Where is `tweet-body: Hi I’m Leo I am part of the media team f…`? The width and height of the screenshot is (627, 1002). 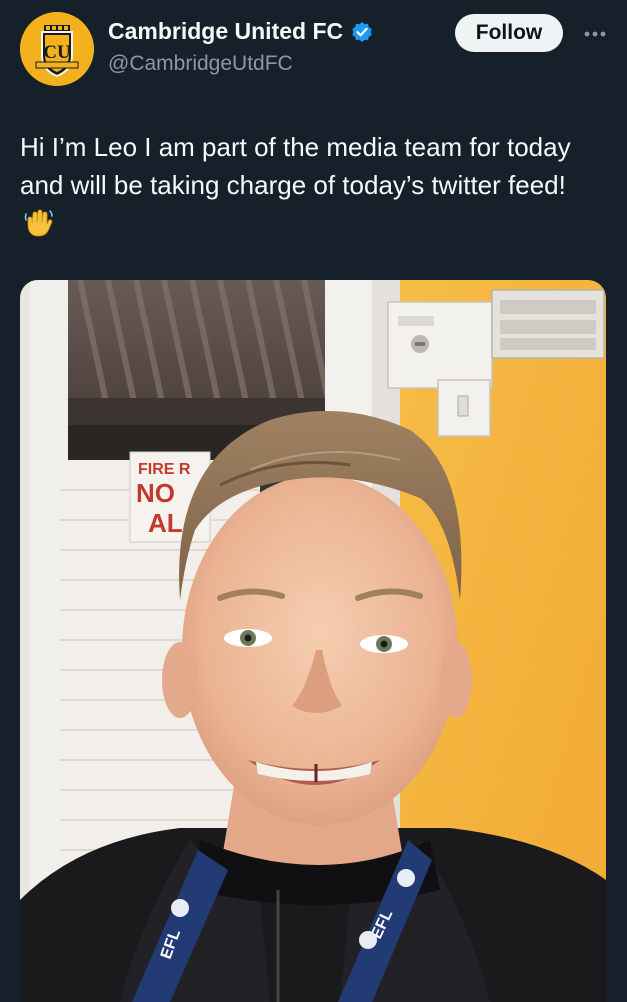
tweet-body: Hi I’m Leo I am part of the media team f… is located at coordinates (295, 166).